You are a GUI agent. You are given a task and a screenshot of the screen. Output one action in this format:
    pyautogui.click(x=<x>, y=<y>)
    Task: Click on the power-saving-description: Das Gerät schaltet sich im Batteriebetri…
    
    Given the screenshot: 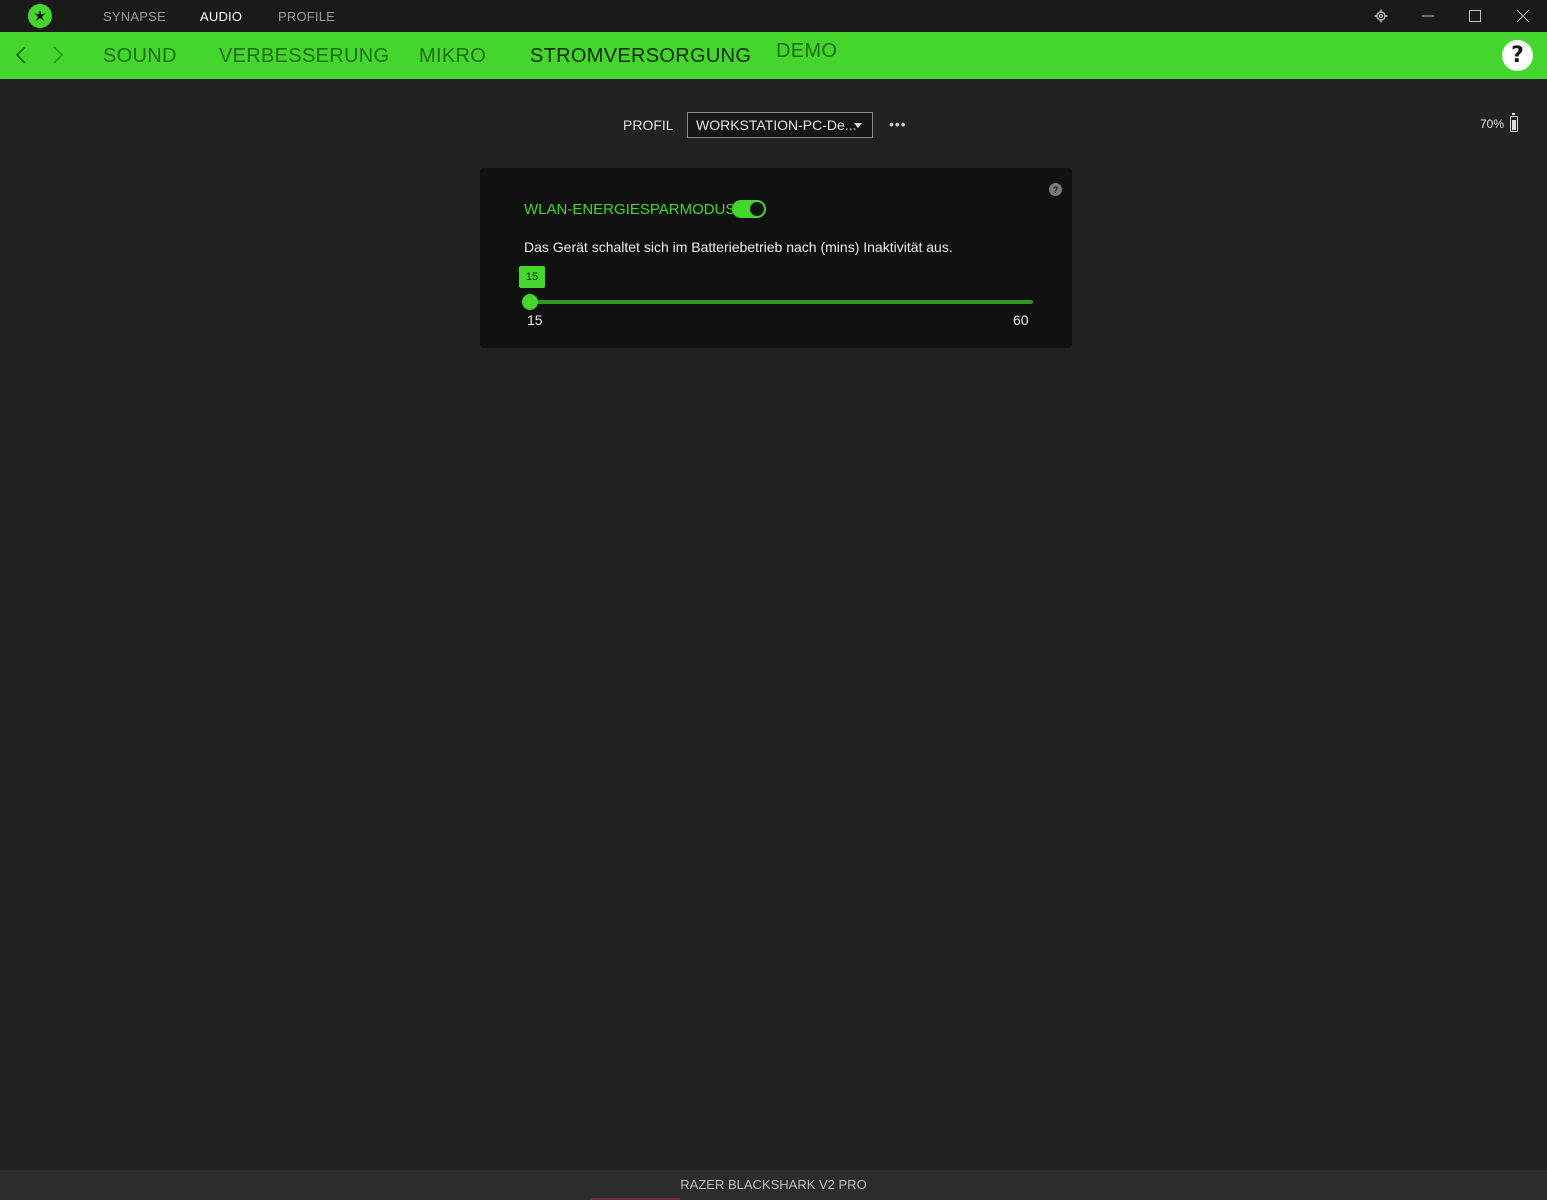 What is the action you would take?
    pyautogui.click(x=738, y=247)
    